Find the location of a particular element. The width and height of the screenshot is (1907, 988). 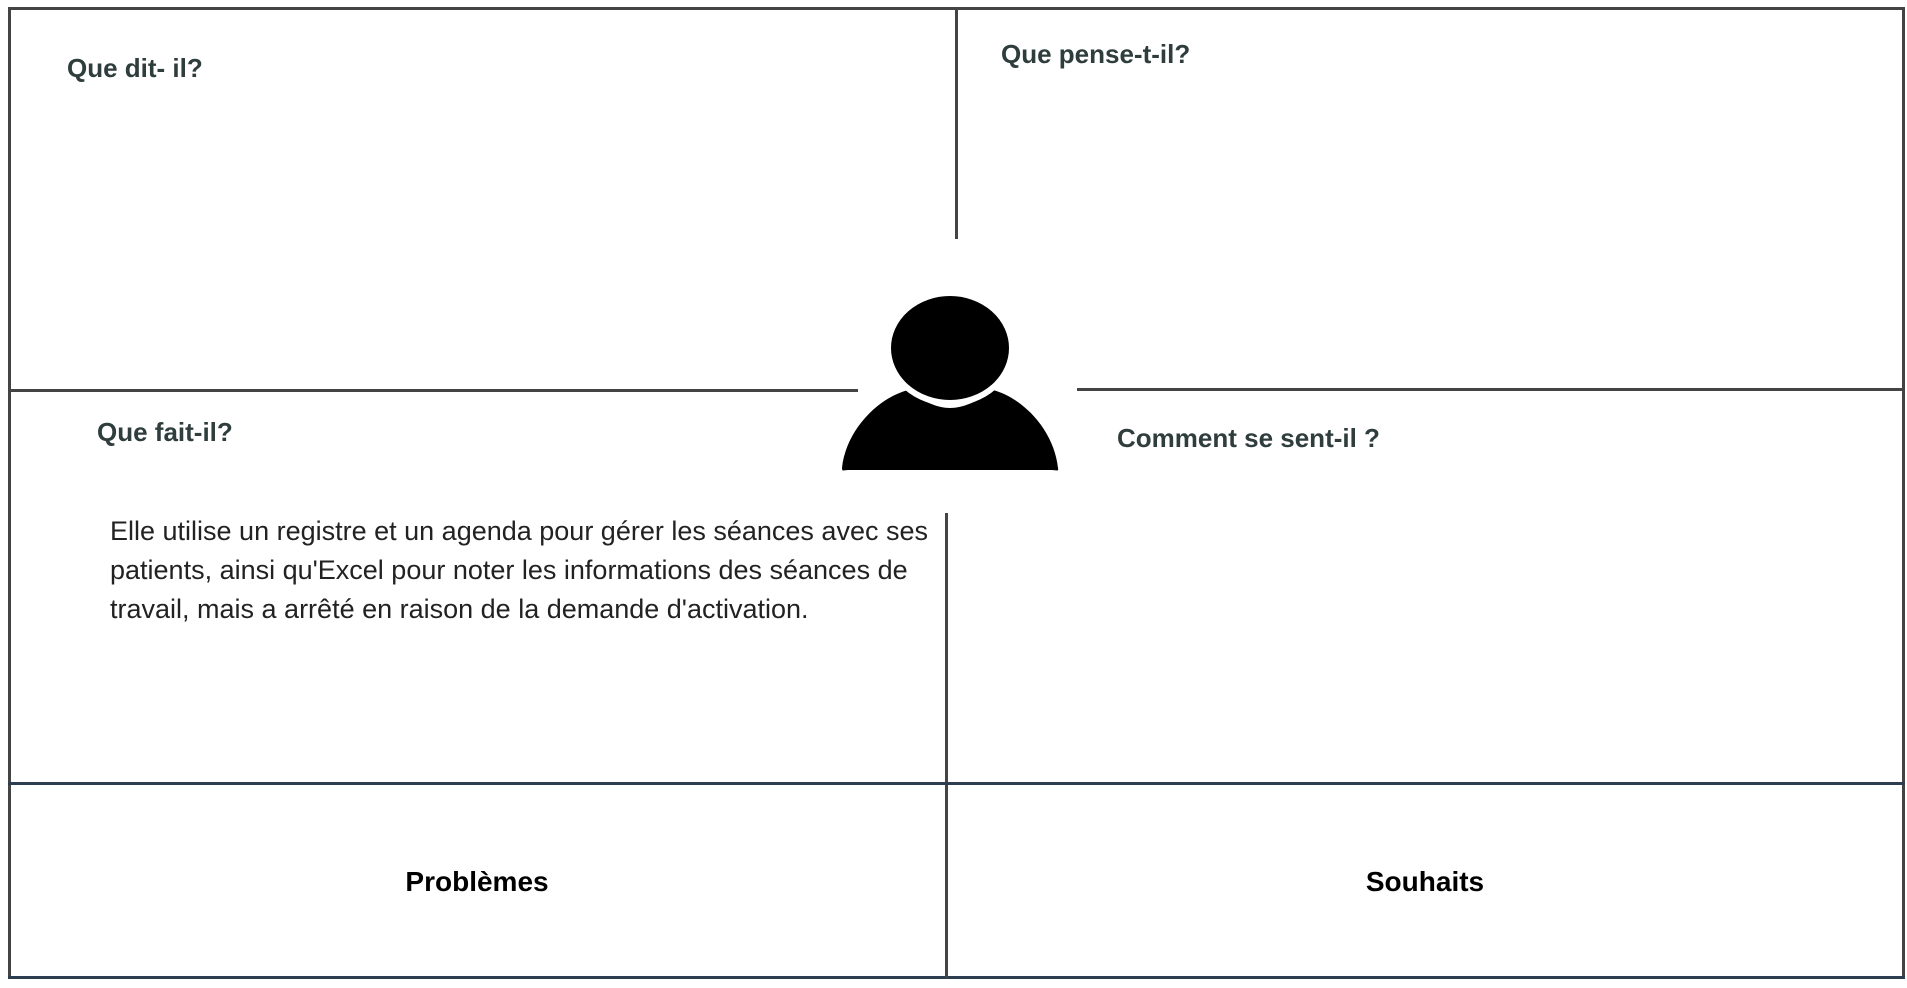

problems-label: Problèmes is located at coordinates (477, 881).